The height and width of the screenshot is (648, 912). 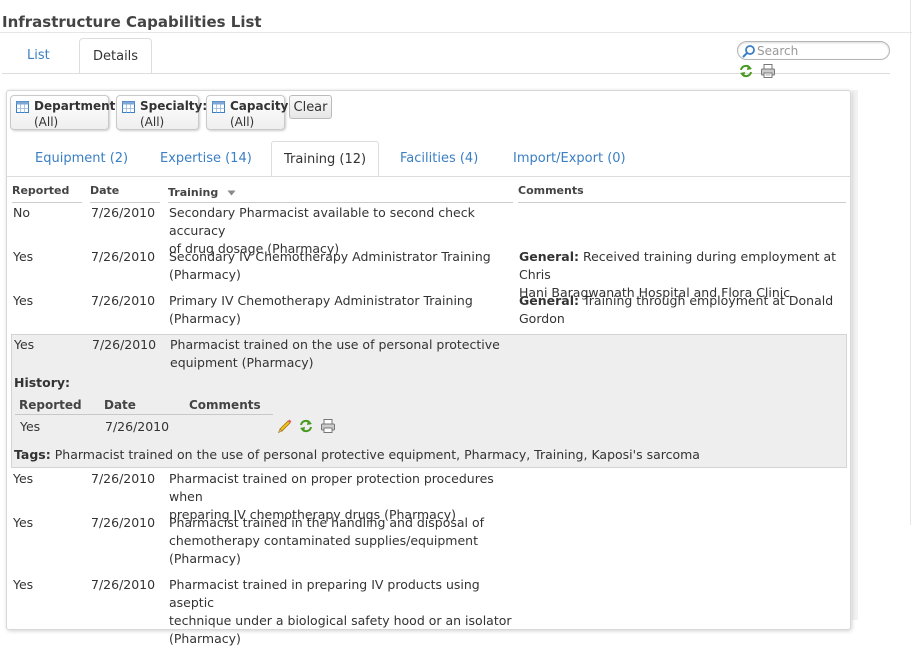 What do you see at coordinates (21, 212) in the screenshot?
I see `reported-cell: No` at bounding box center [21, 212].